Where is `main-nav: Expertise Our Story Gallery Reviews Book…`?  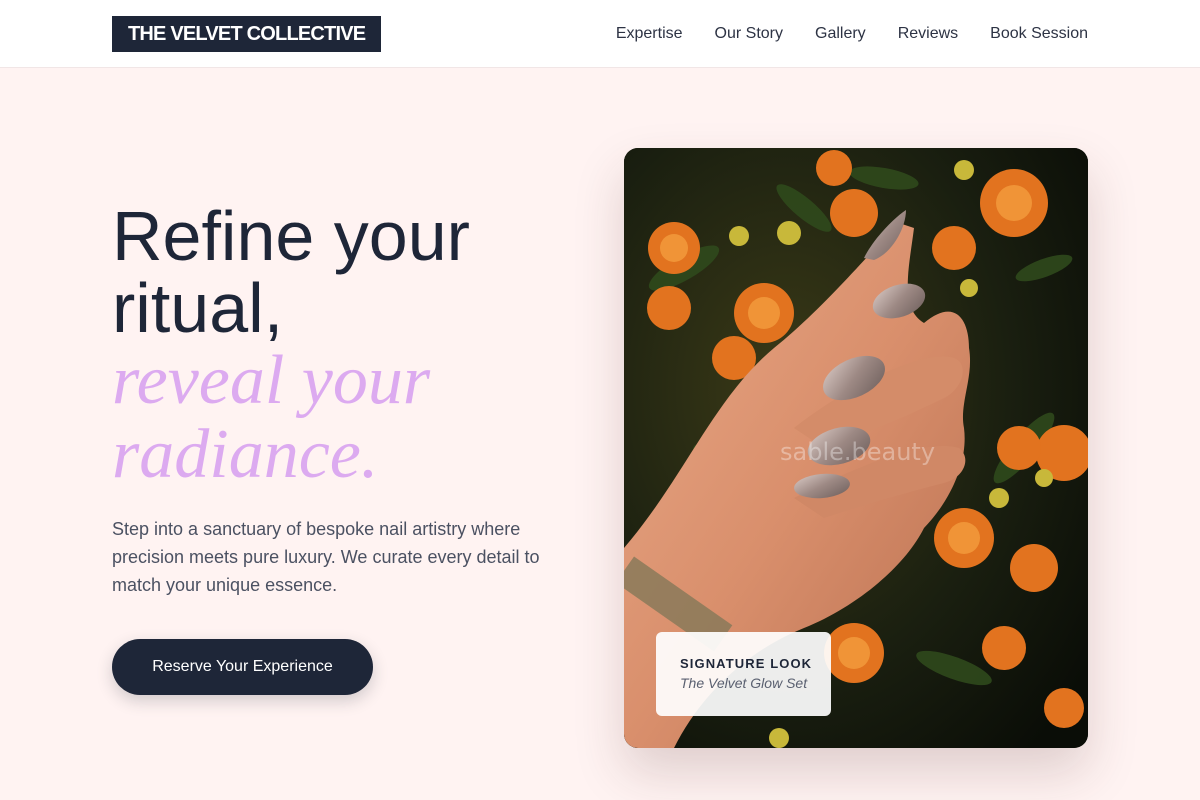 main-nav: Expertise Our Story Gallery Reviews Book… is located at coordinates (852, 34).